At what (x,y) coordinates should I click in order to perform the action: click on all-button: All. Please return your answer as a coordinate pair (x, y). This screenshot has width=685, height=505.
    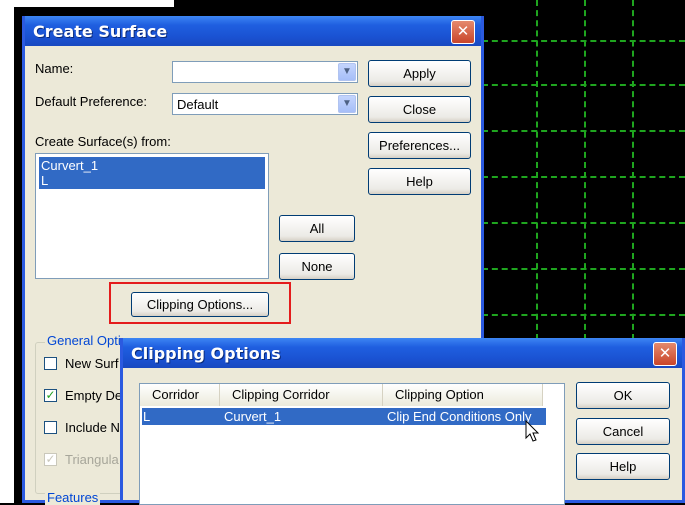
    Looking at the image, I should click on (317, 228).